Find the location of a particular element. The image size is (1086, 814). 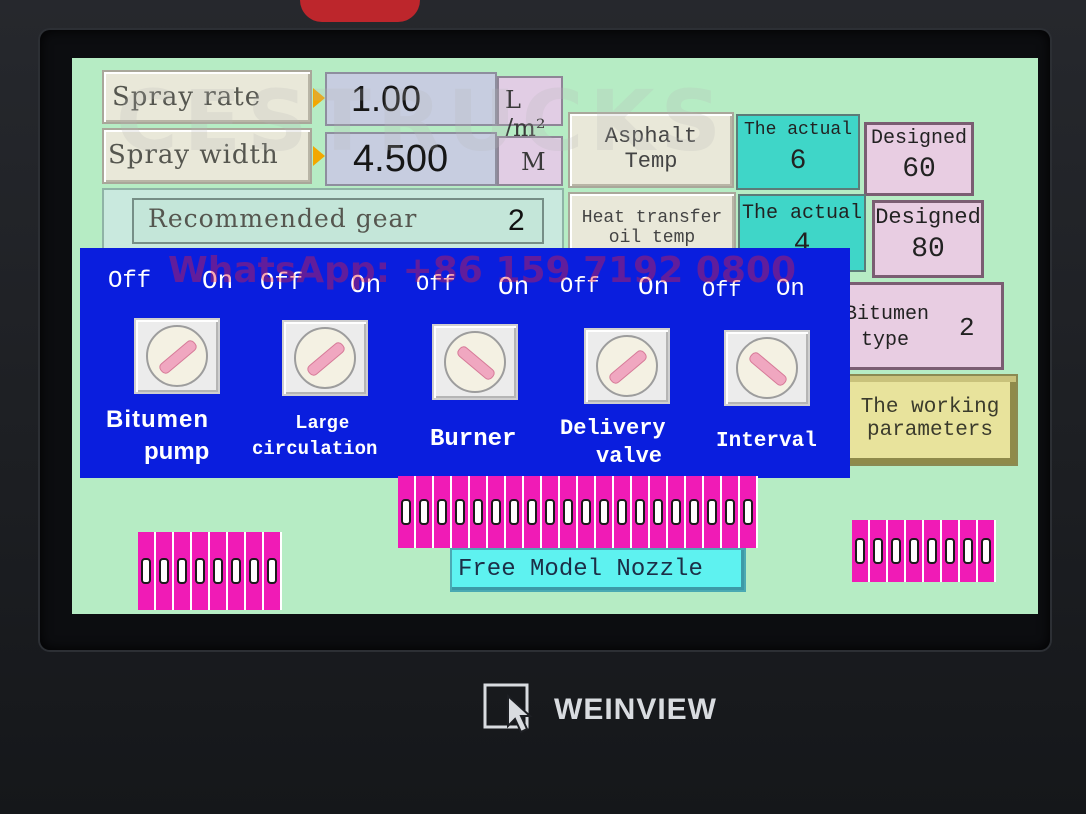

delivery-valve-switch is located at coordinates (627, 366).